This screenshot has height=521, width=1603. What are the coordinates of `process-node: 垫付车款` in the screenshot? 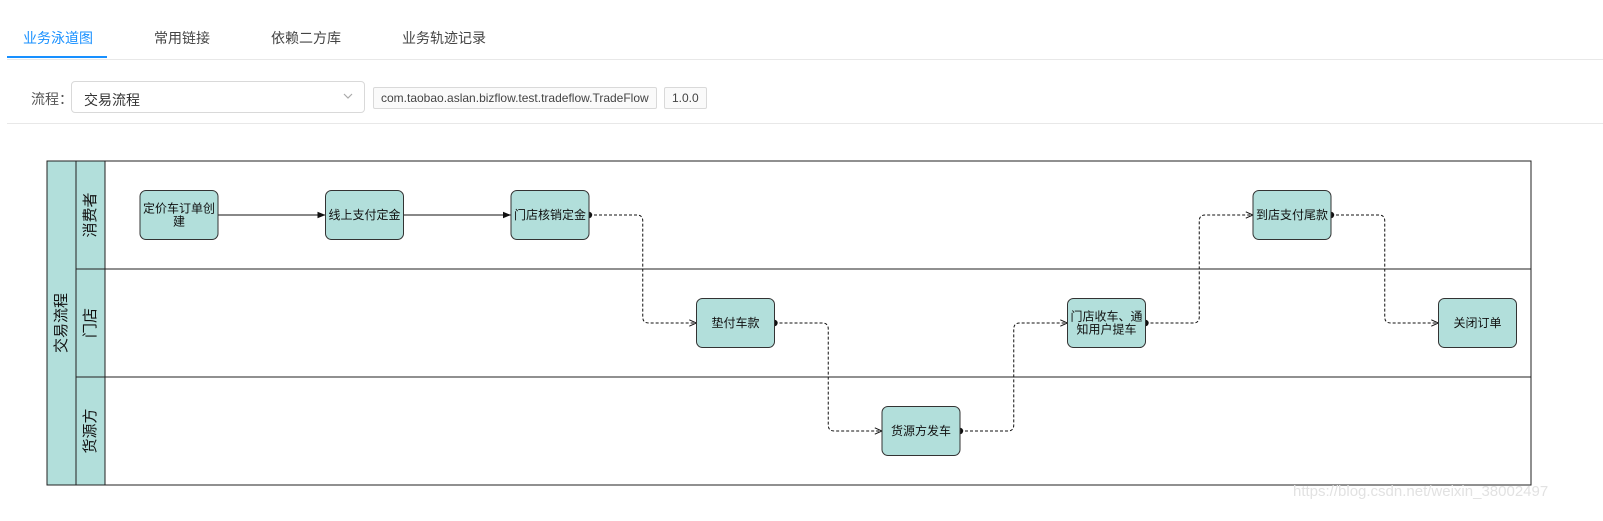 It's located at (735, 323).